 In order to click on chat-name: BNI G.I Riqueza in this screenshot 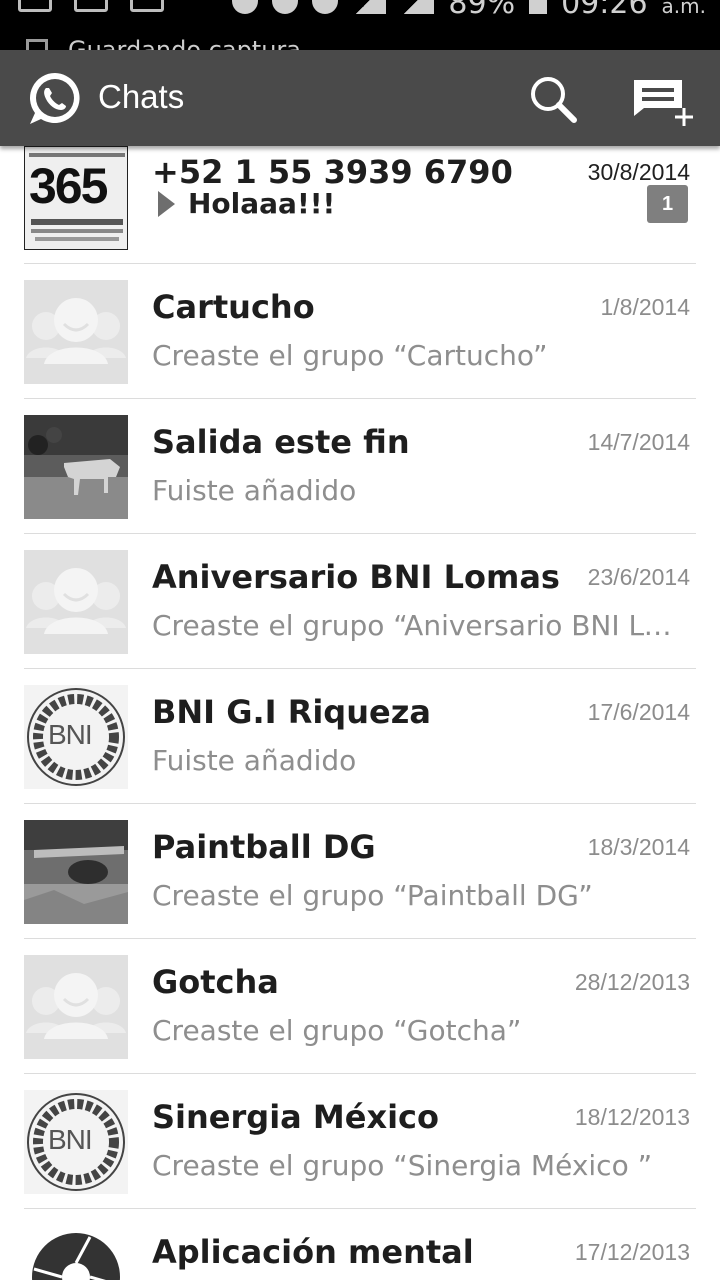, I will do `click(291, 712)`.